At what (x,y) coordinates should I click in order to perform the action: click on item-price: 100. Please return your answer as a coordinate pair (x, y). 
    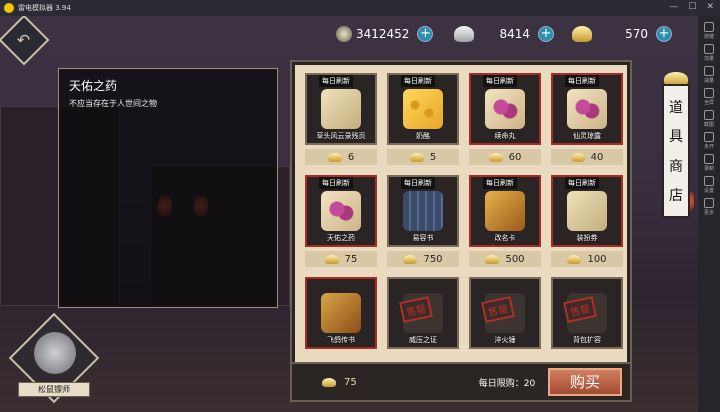
    Looking at the image, I should click on (587, 259).